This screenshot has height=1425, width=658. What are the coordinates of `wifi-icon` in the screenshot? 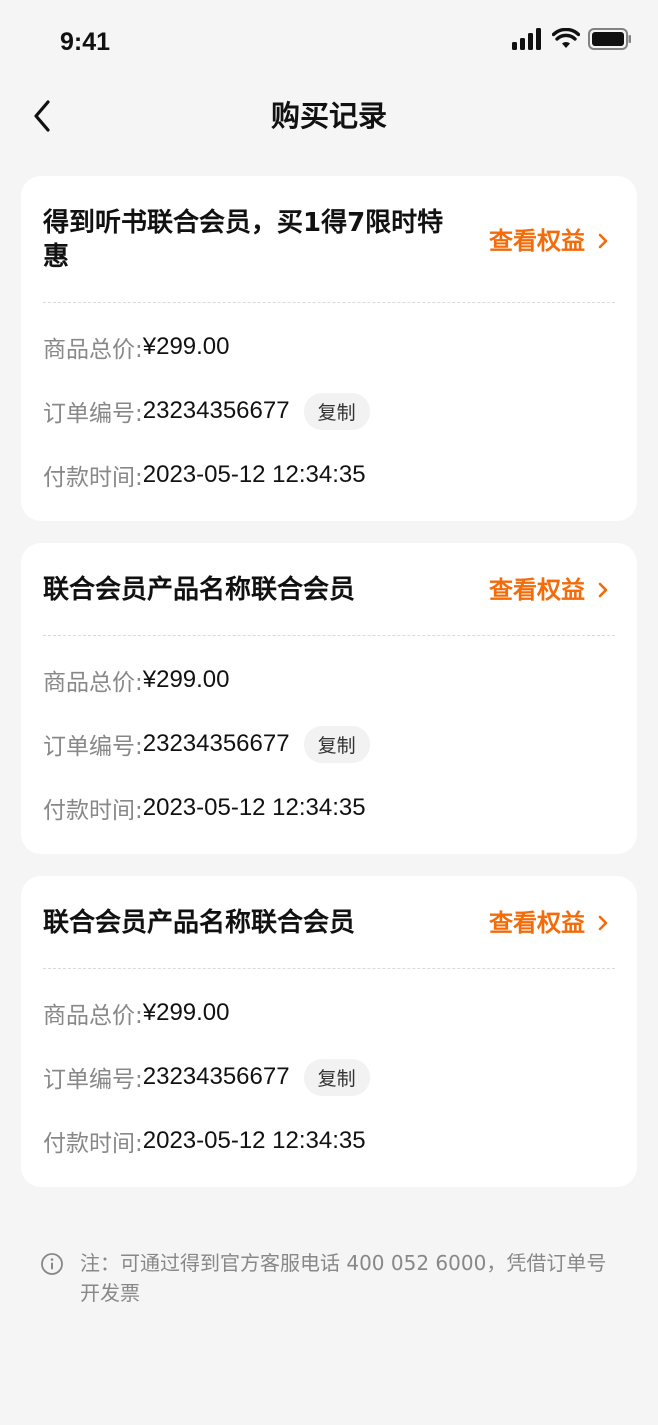 It's located at (566, 38).